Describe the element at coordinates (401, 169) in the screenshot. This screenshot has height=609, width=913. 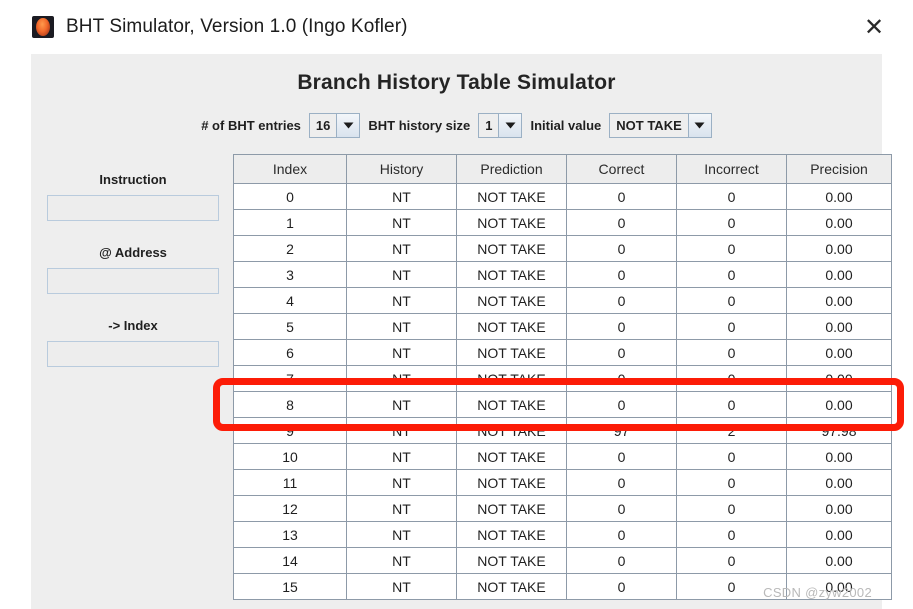
I see `column-header-history: History` at that location.